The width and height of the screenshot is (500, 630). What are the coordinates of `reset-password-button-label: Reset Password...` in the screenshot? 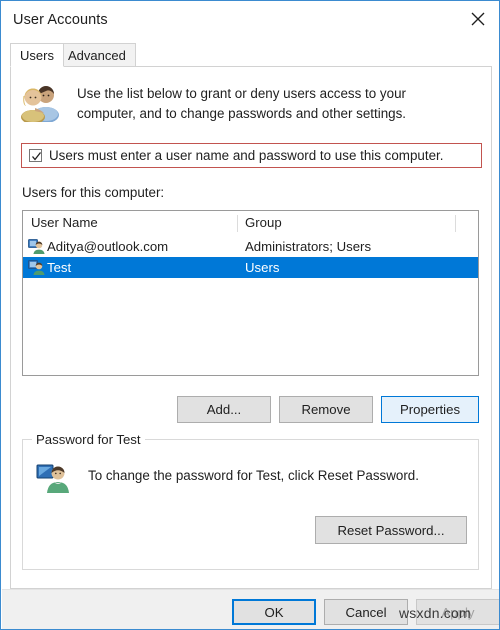 It's located at (391, 530).